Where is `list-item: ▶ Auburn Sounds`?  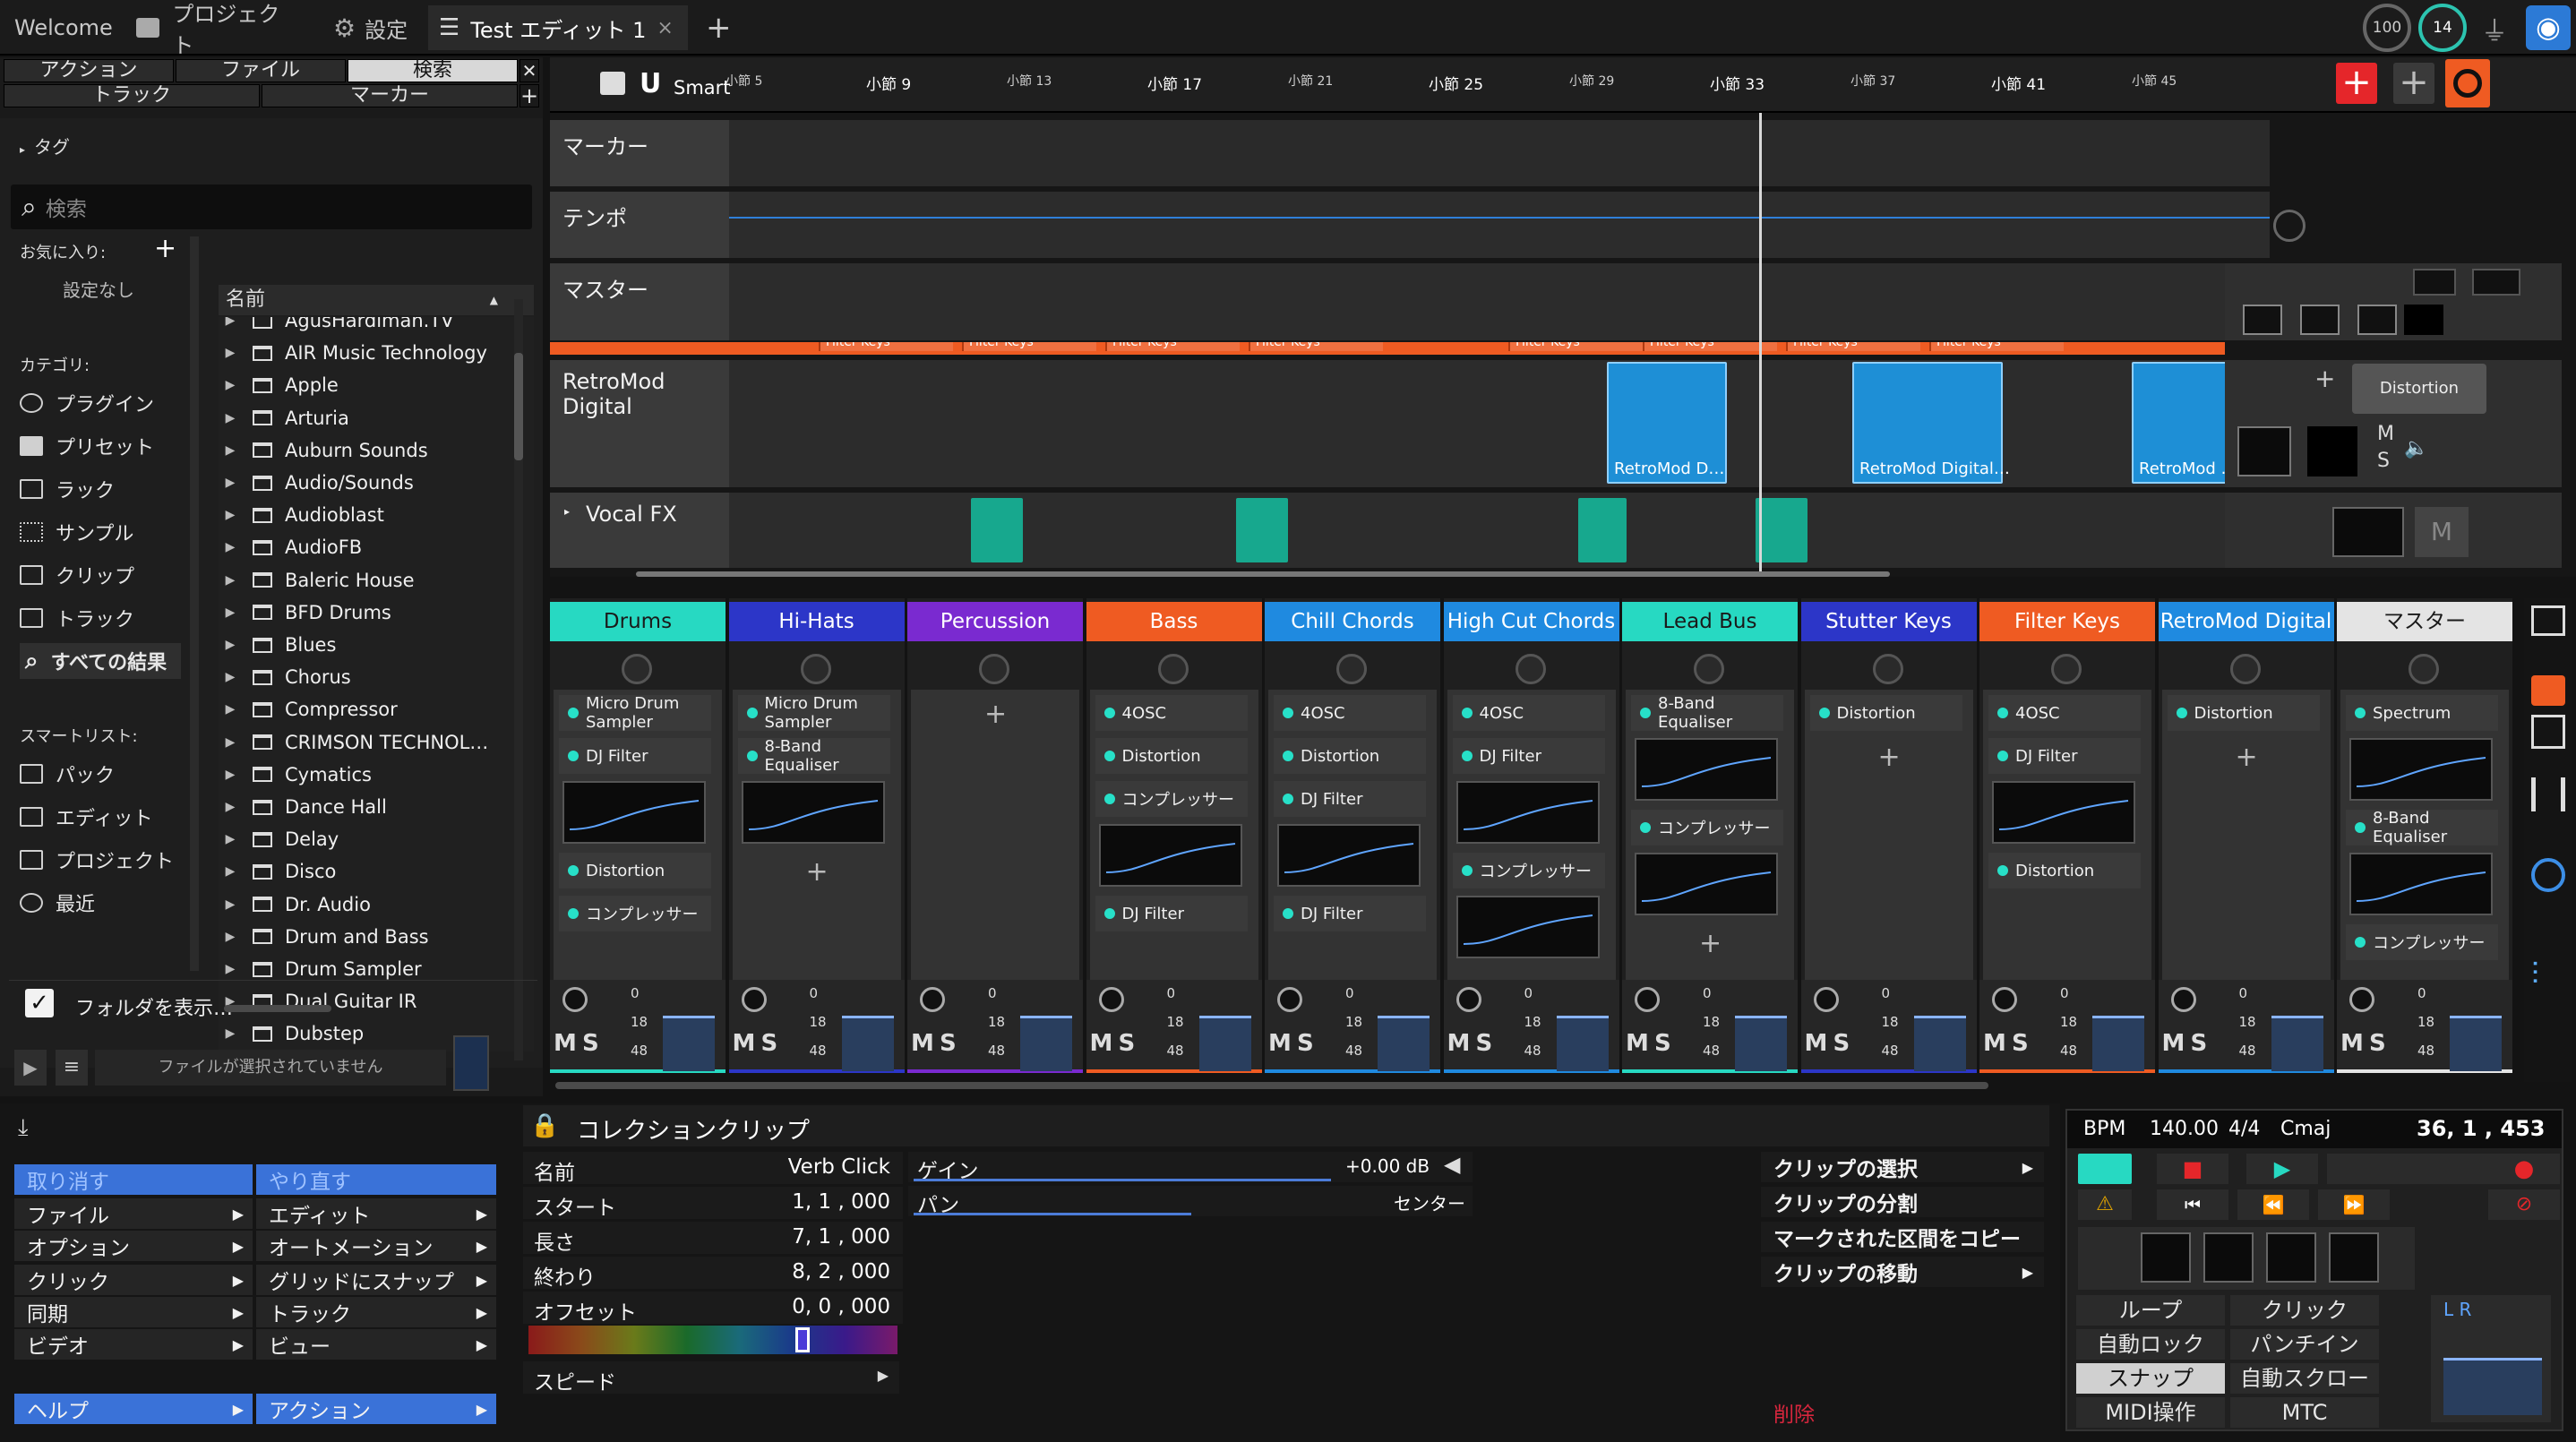 list-item: ▶ Auburn Sounds is located at coordinates (376, 450).